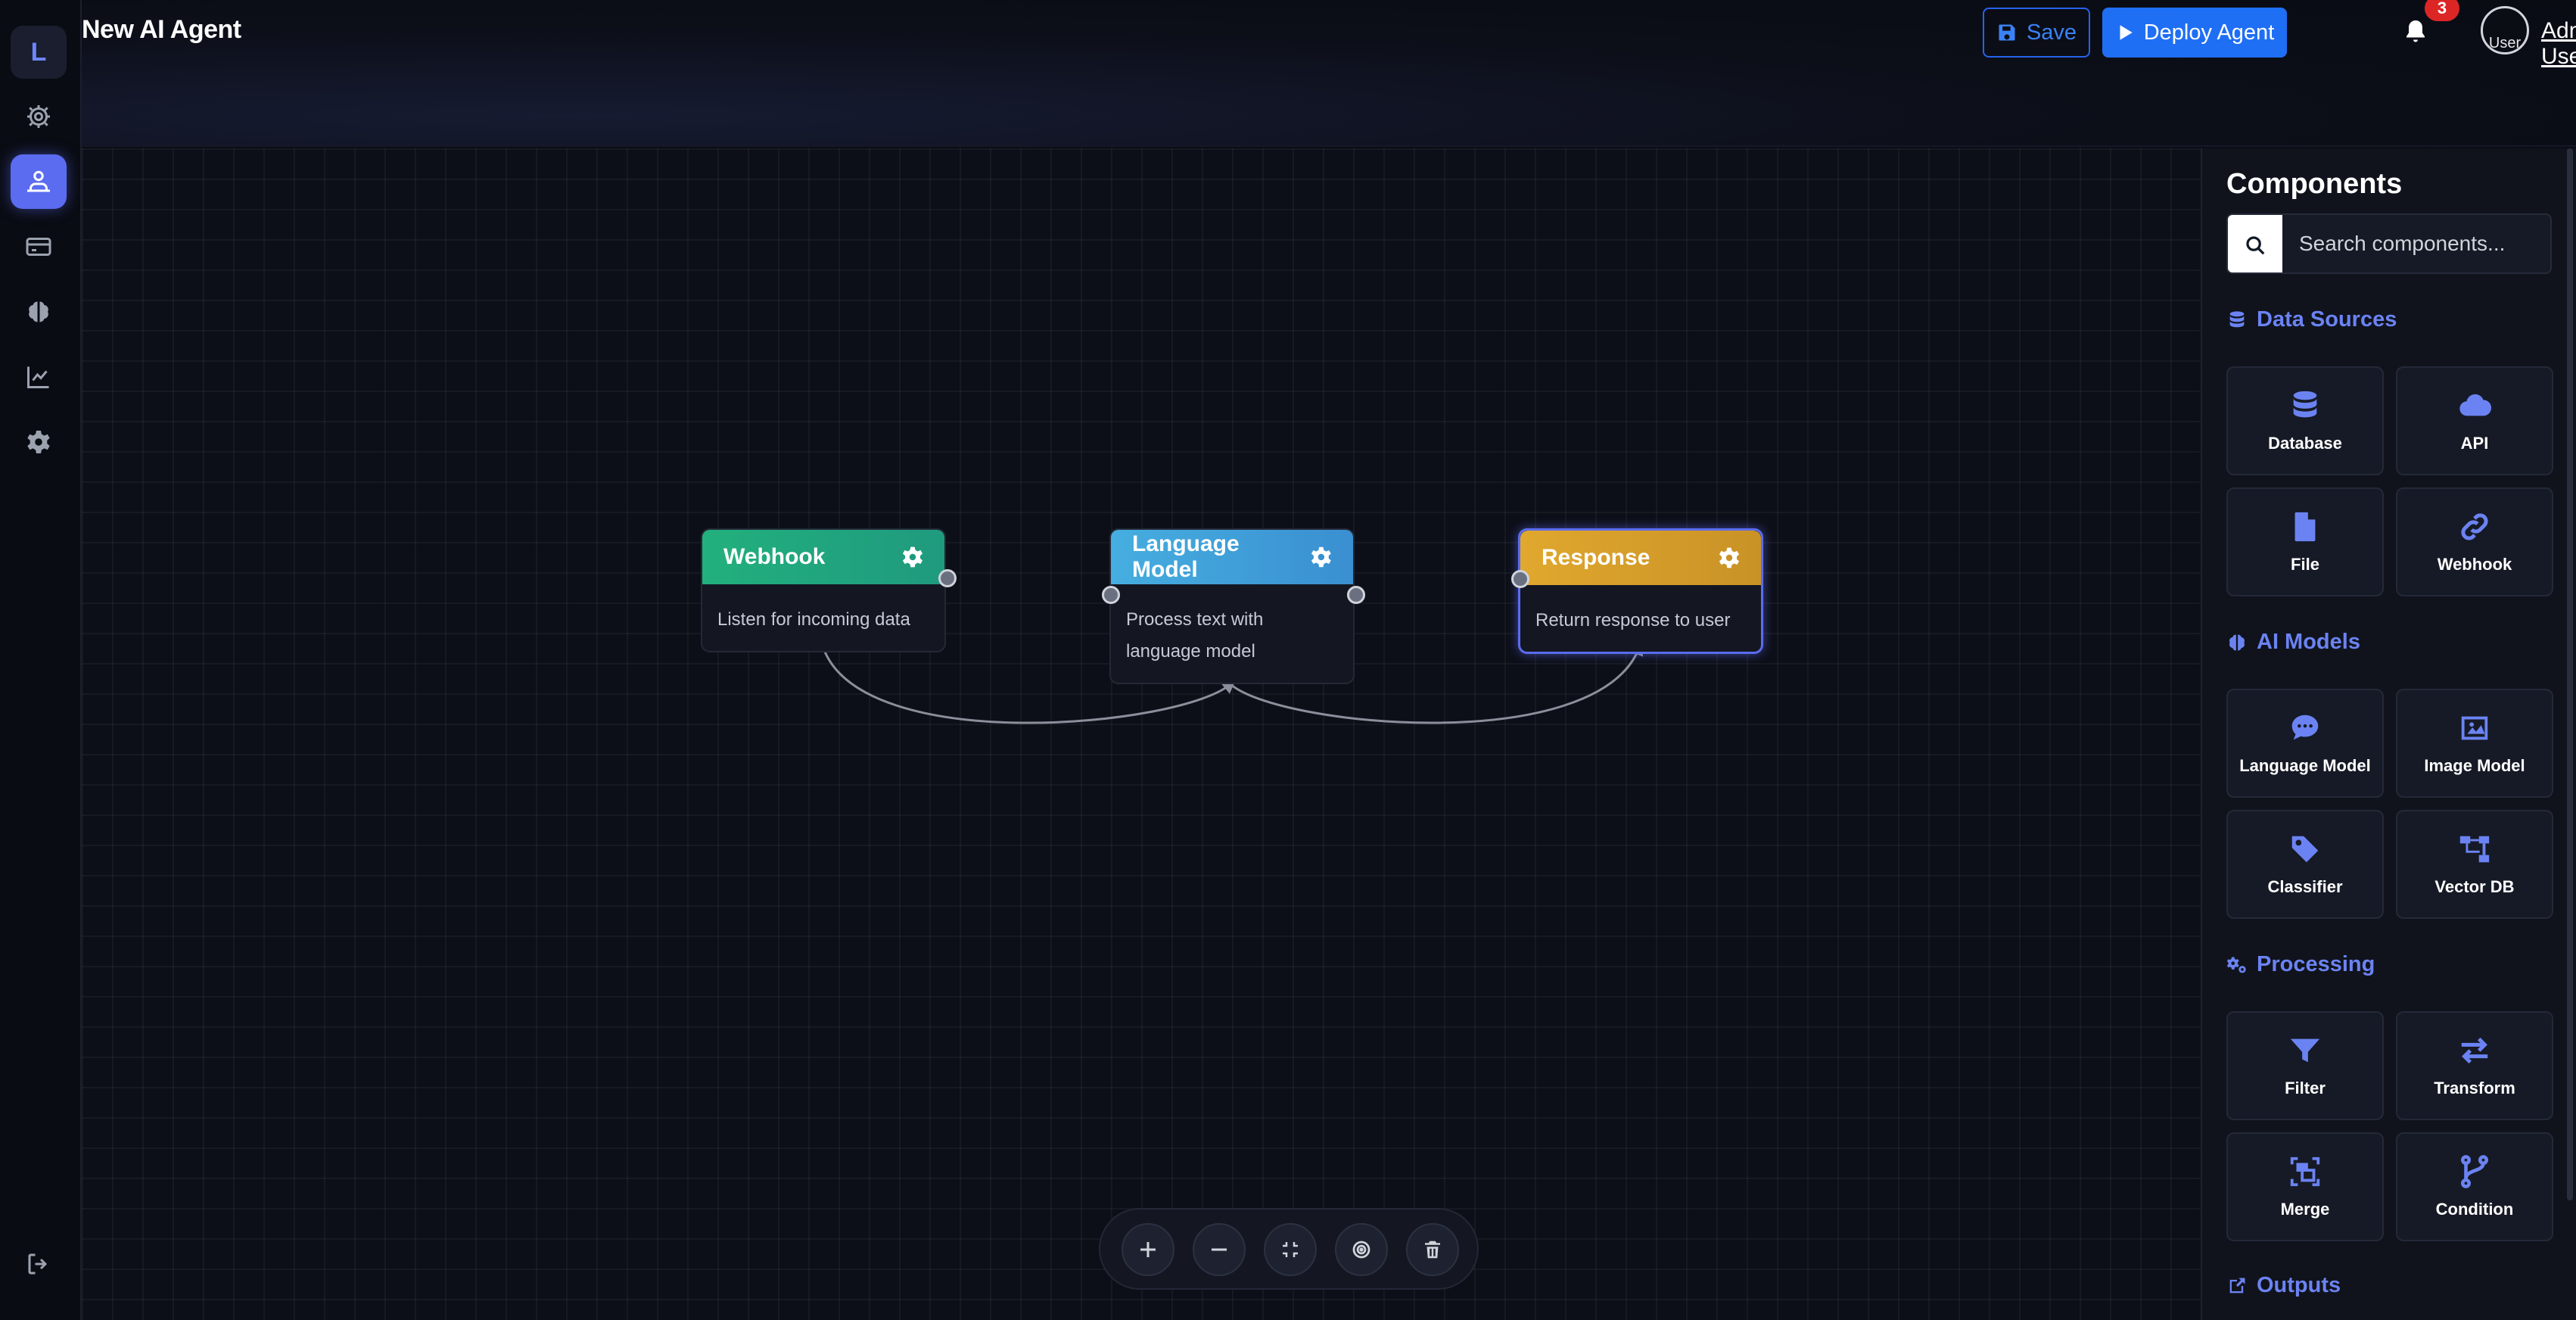 This screenshot has width=2576, height=1320. What do you see at coordinates (1361, 1250) in the screenshot?
I see `center-view-button` at bounding box center [1361, 1250].